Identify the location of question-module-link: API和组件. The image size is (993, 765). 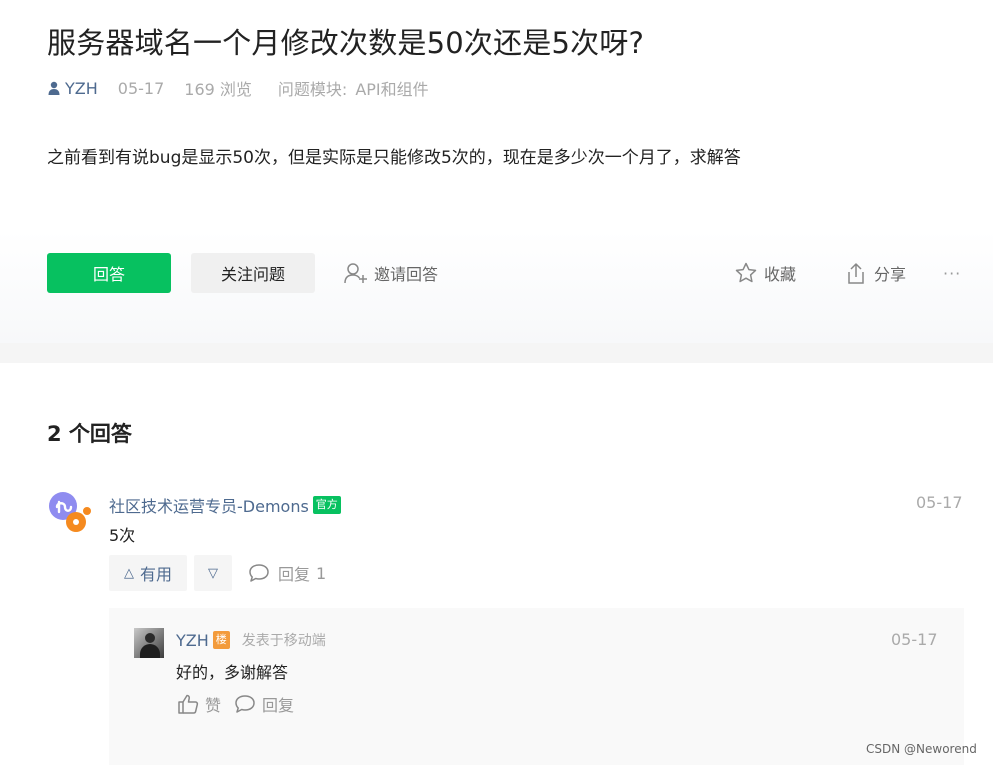
(391, 88).